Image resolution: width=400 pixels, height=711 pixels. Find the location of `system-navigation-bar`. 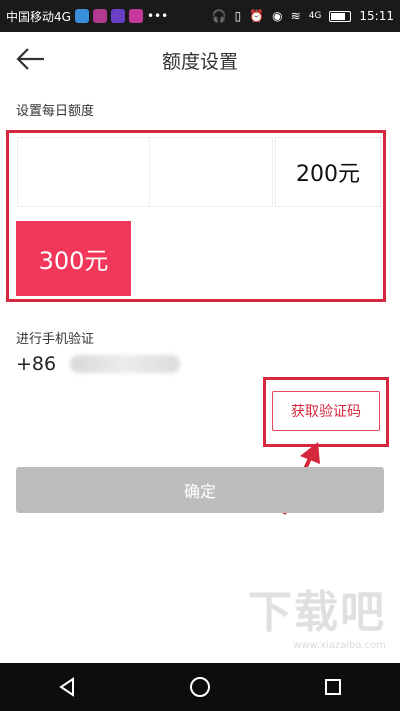

system-navigation-bar is located at coordinates (200, 687).